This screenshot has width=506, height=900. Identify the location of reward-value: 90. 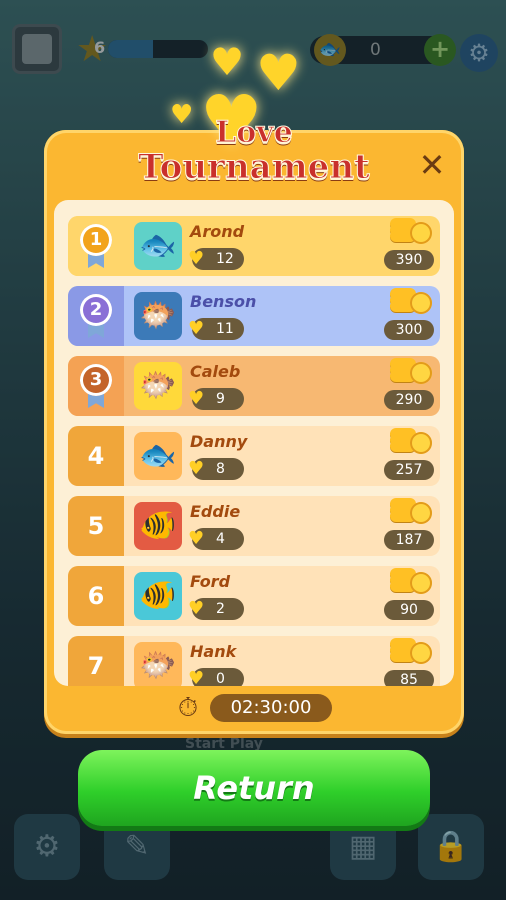
(409, 610).